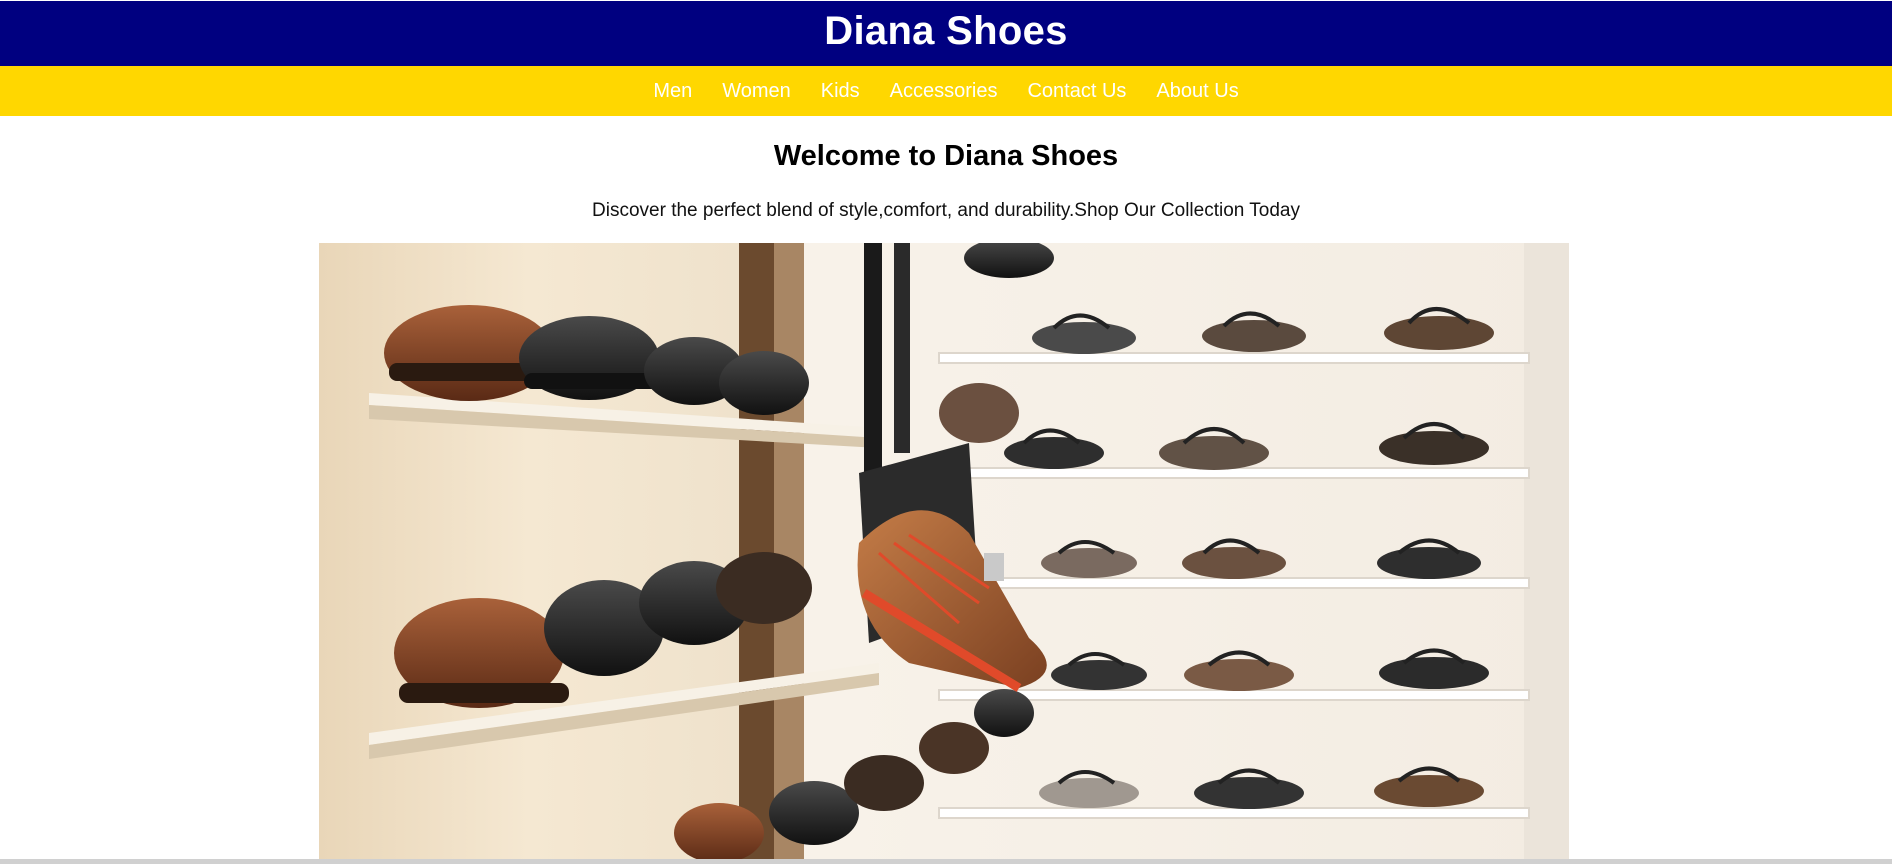 This screenshot has width=1892, height=864. Describe the element at coordinates (756, 91) in the screenshot. I see `nav-link-women: Women` at that location.